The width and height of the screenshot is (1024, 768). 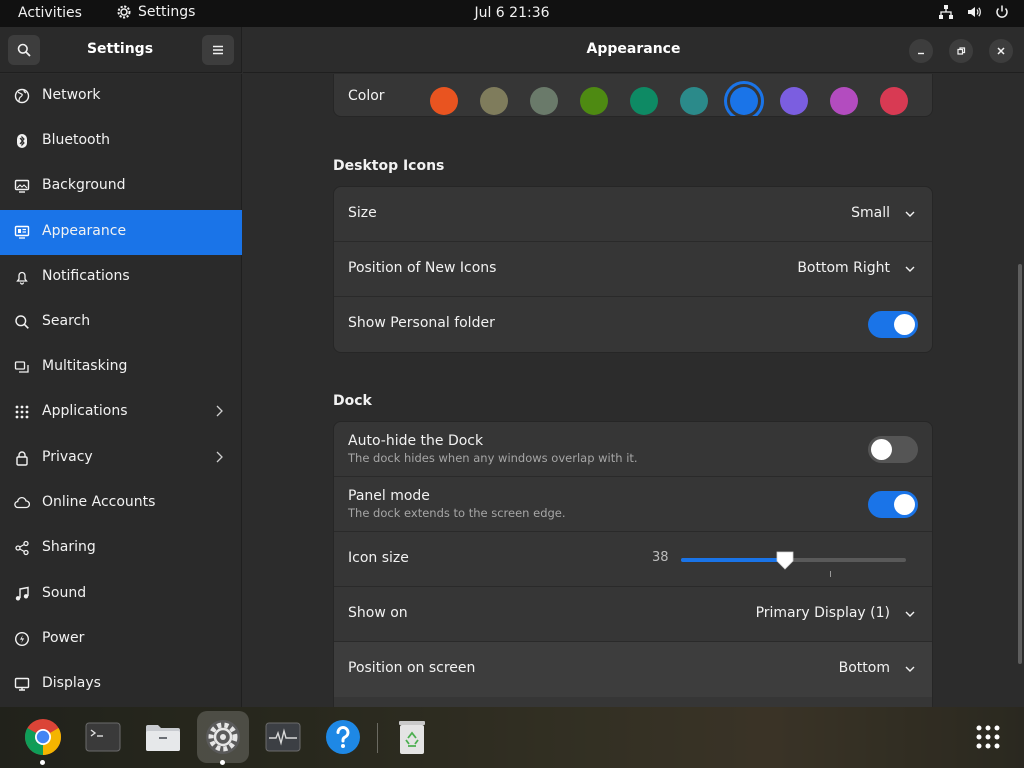 I want to click on icon-size-label: Size, so click(x=362, y=213).